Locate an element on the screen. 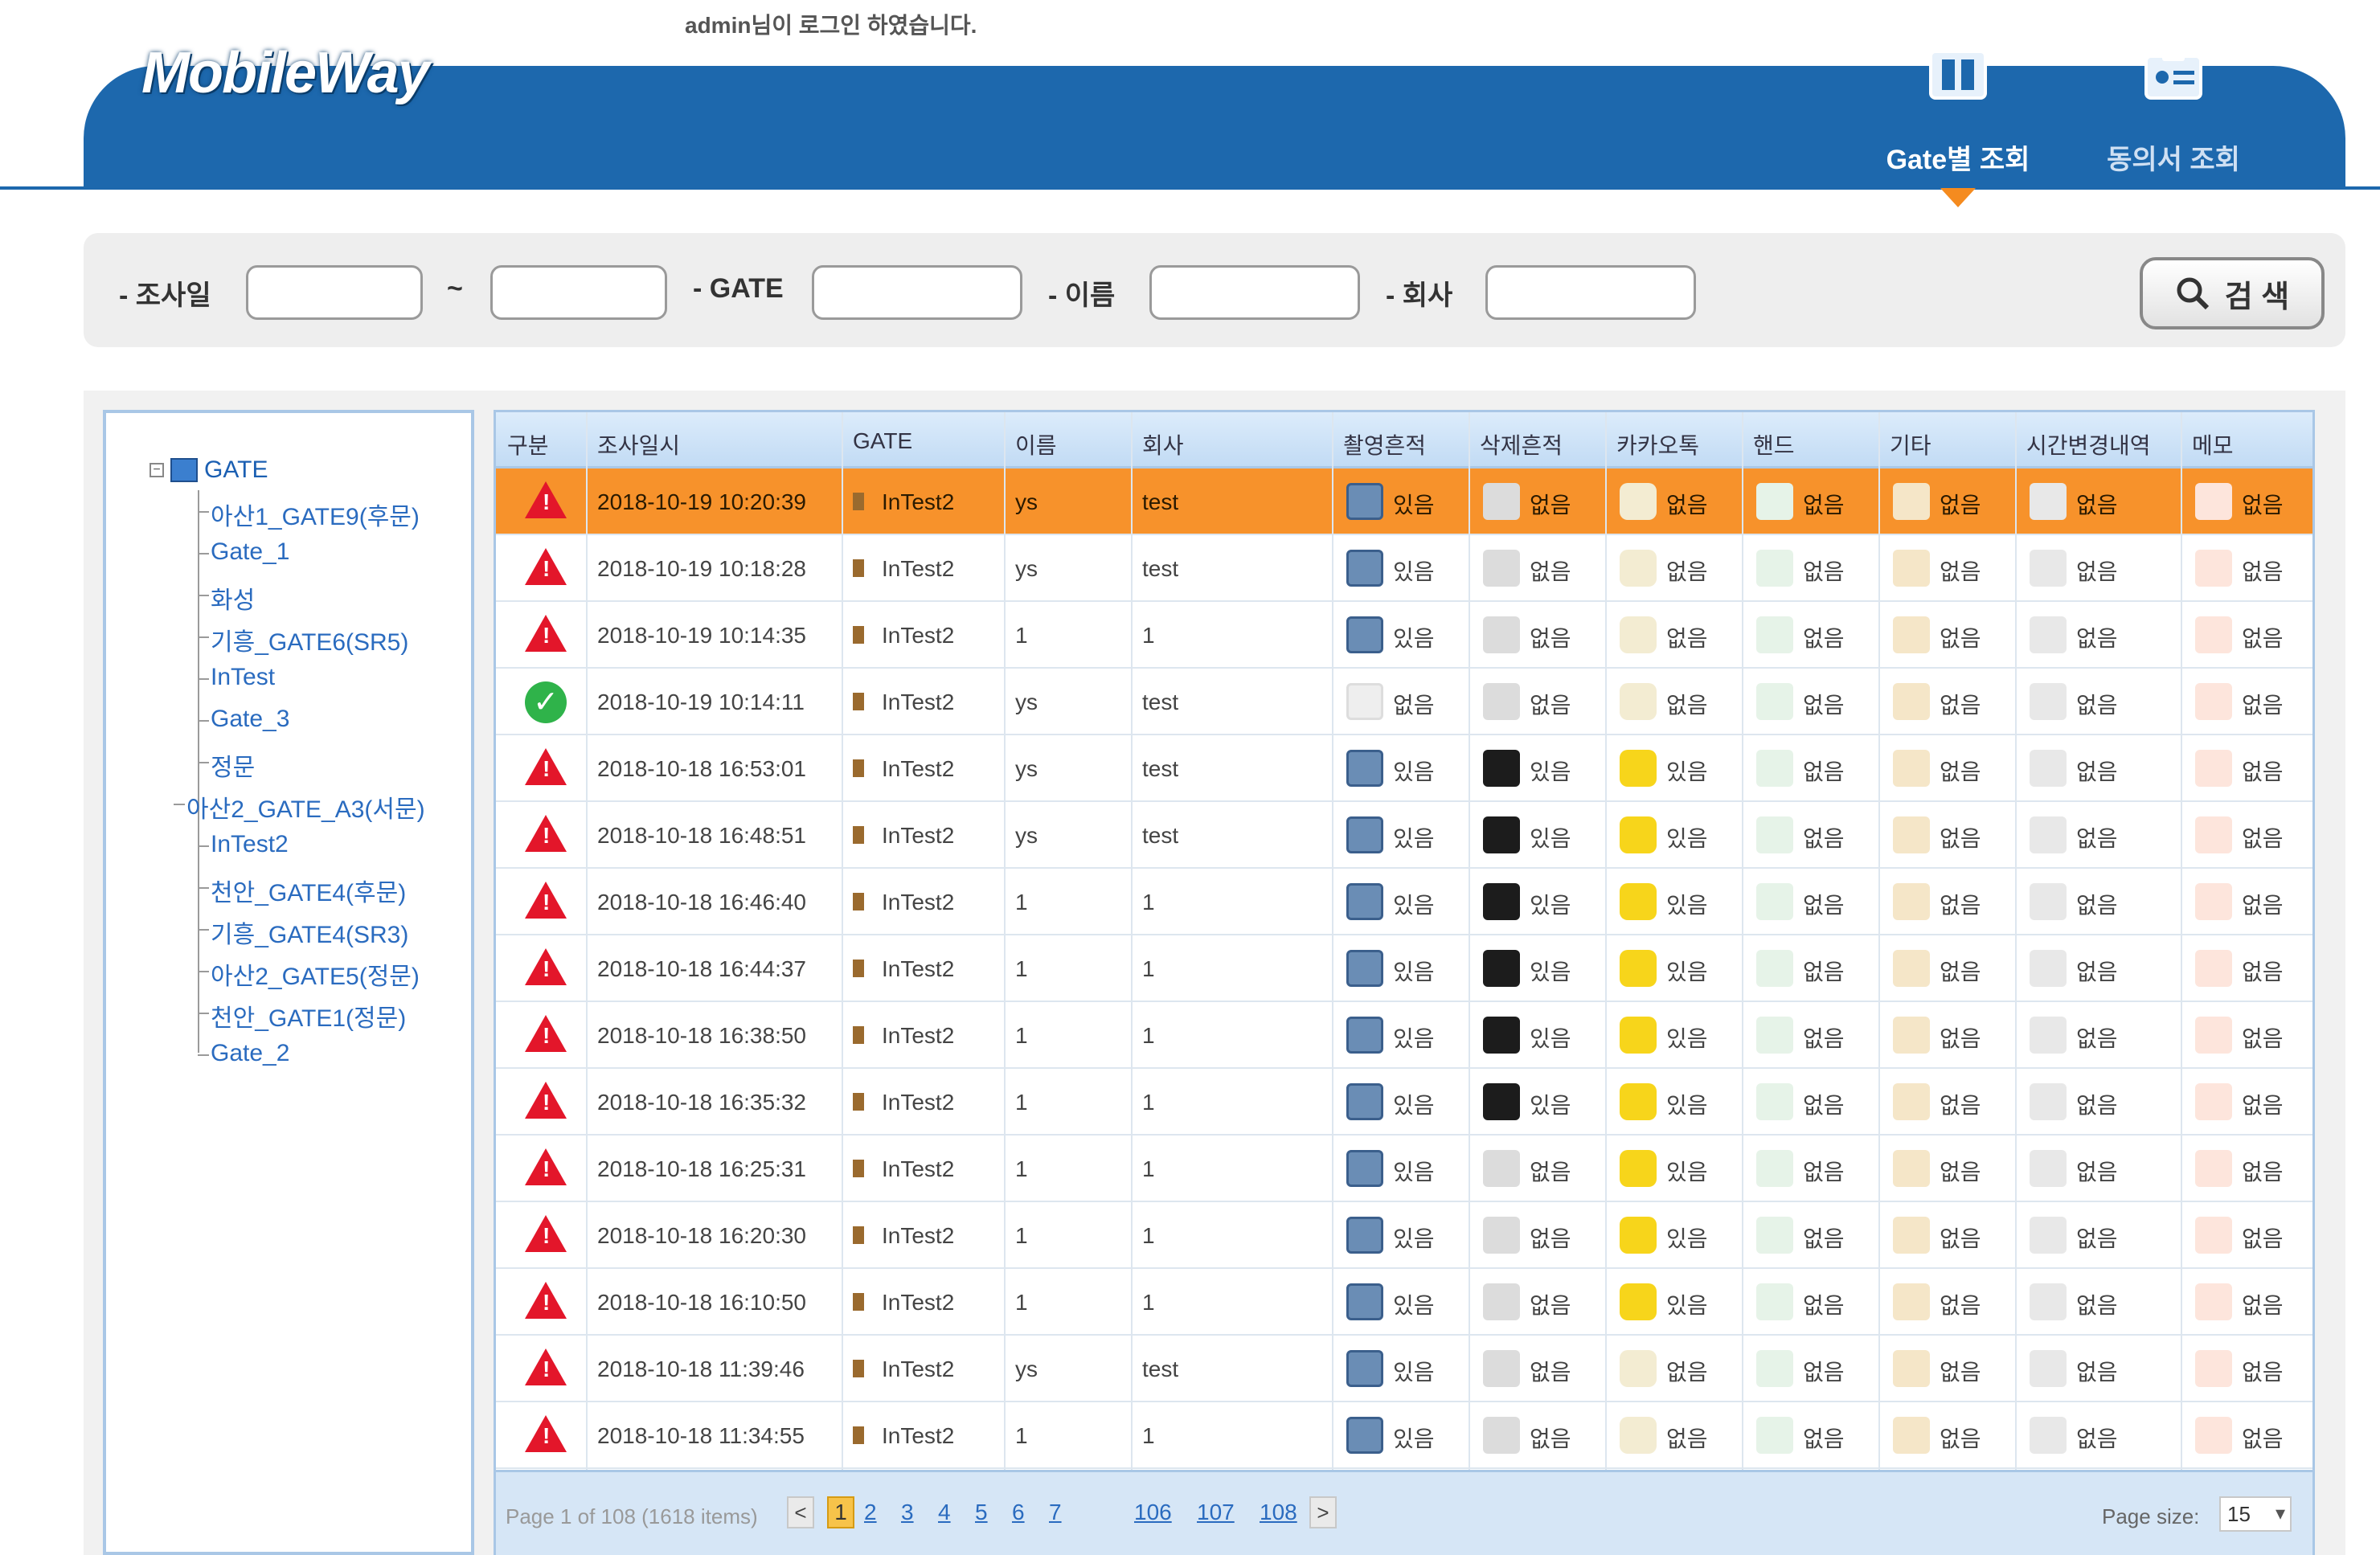 This screenshot has height=1555, width=2380. col-status-header: 구분 is located at coordinates (528, 444).